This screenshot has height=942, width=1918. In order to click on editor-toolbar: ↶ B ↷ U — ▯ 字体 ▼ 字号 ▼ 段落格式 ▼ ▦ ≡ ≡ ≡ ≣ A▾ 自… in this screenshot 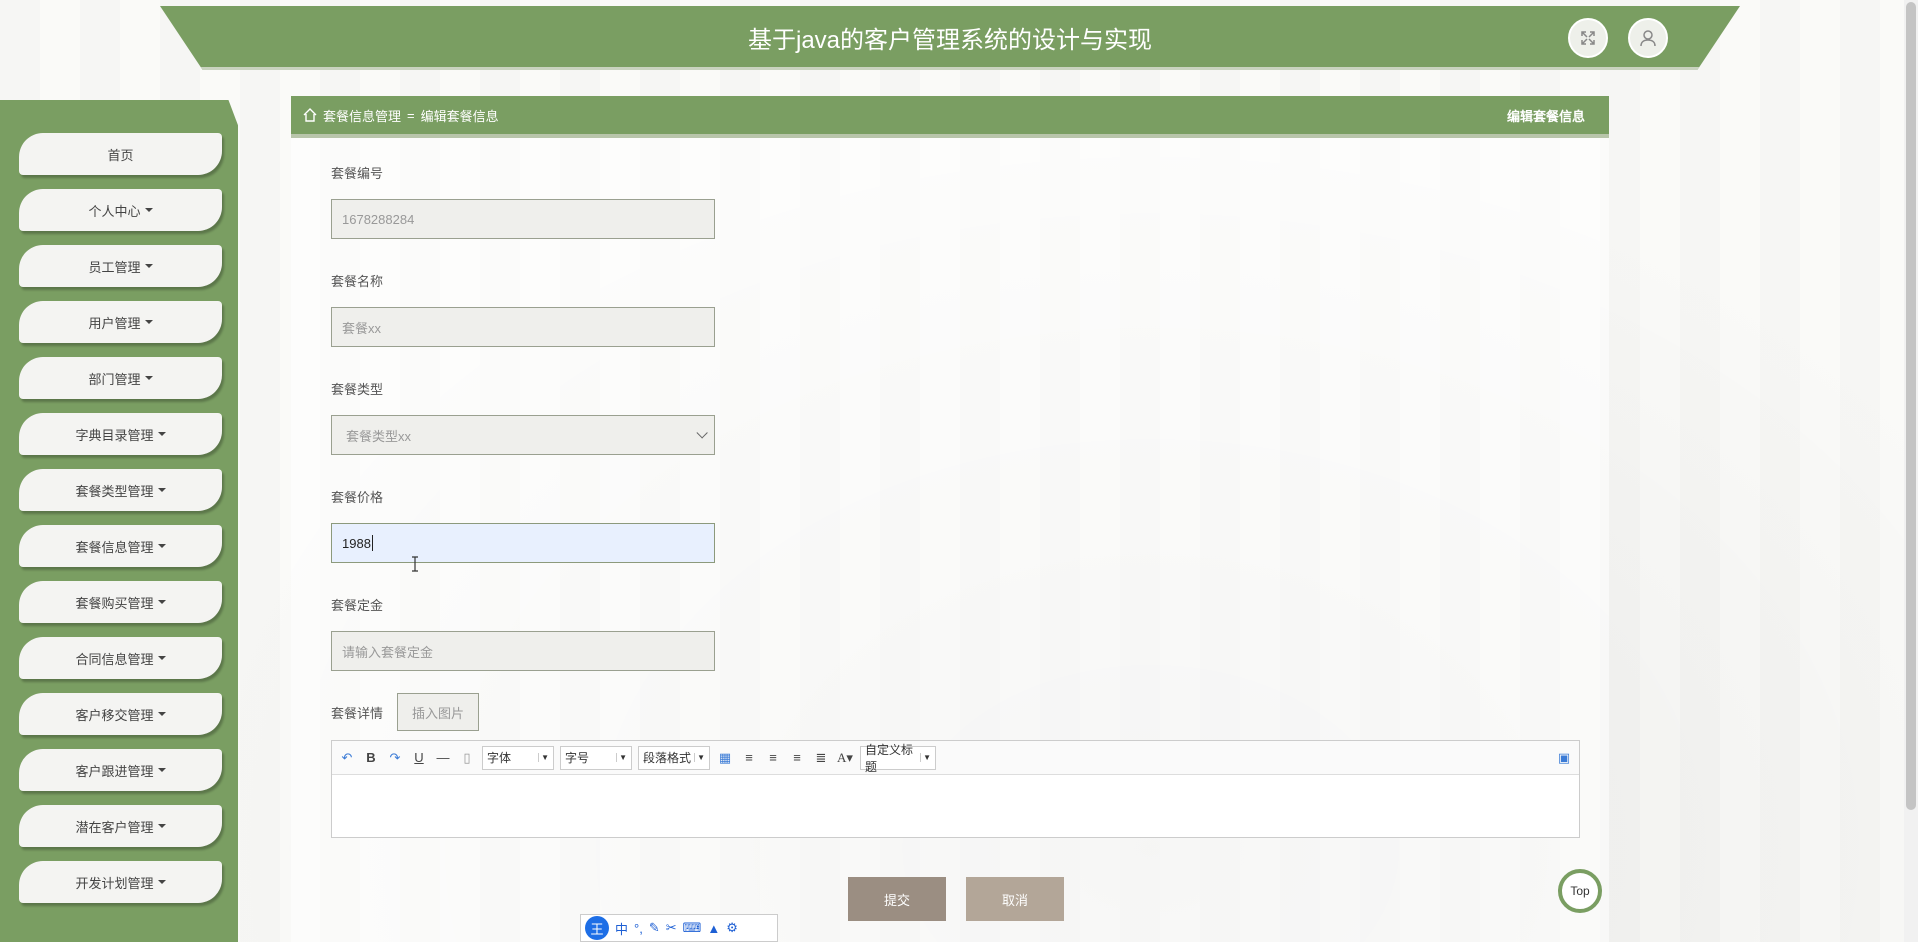, I will do `click(955, 758)`.